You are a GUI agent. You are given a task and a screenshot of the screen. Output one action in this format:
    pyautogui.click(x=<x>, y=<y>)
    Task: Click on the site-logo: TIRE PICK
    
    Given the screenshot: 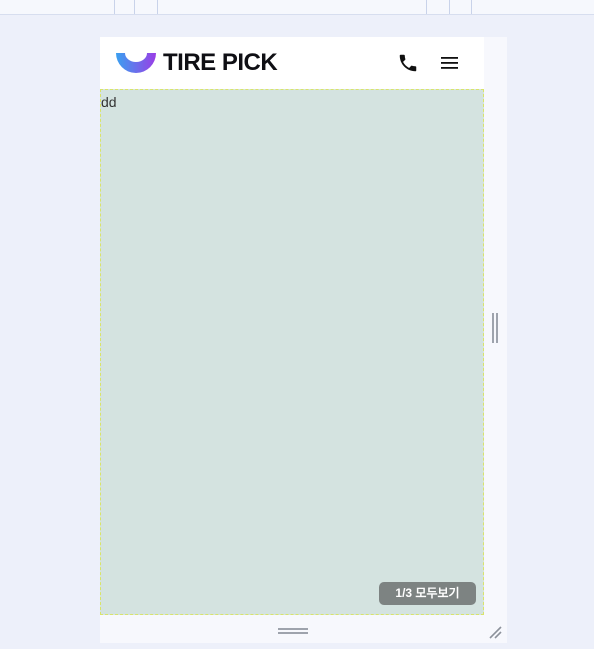 What is the action you would take?
    pyautogui.click(x=196, y=63)
    